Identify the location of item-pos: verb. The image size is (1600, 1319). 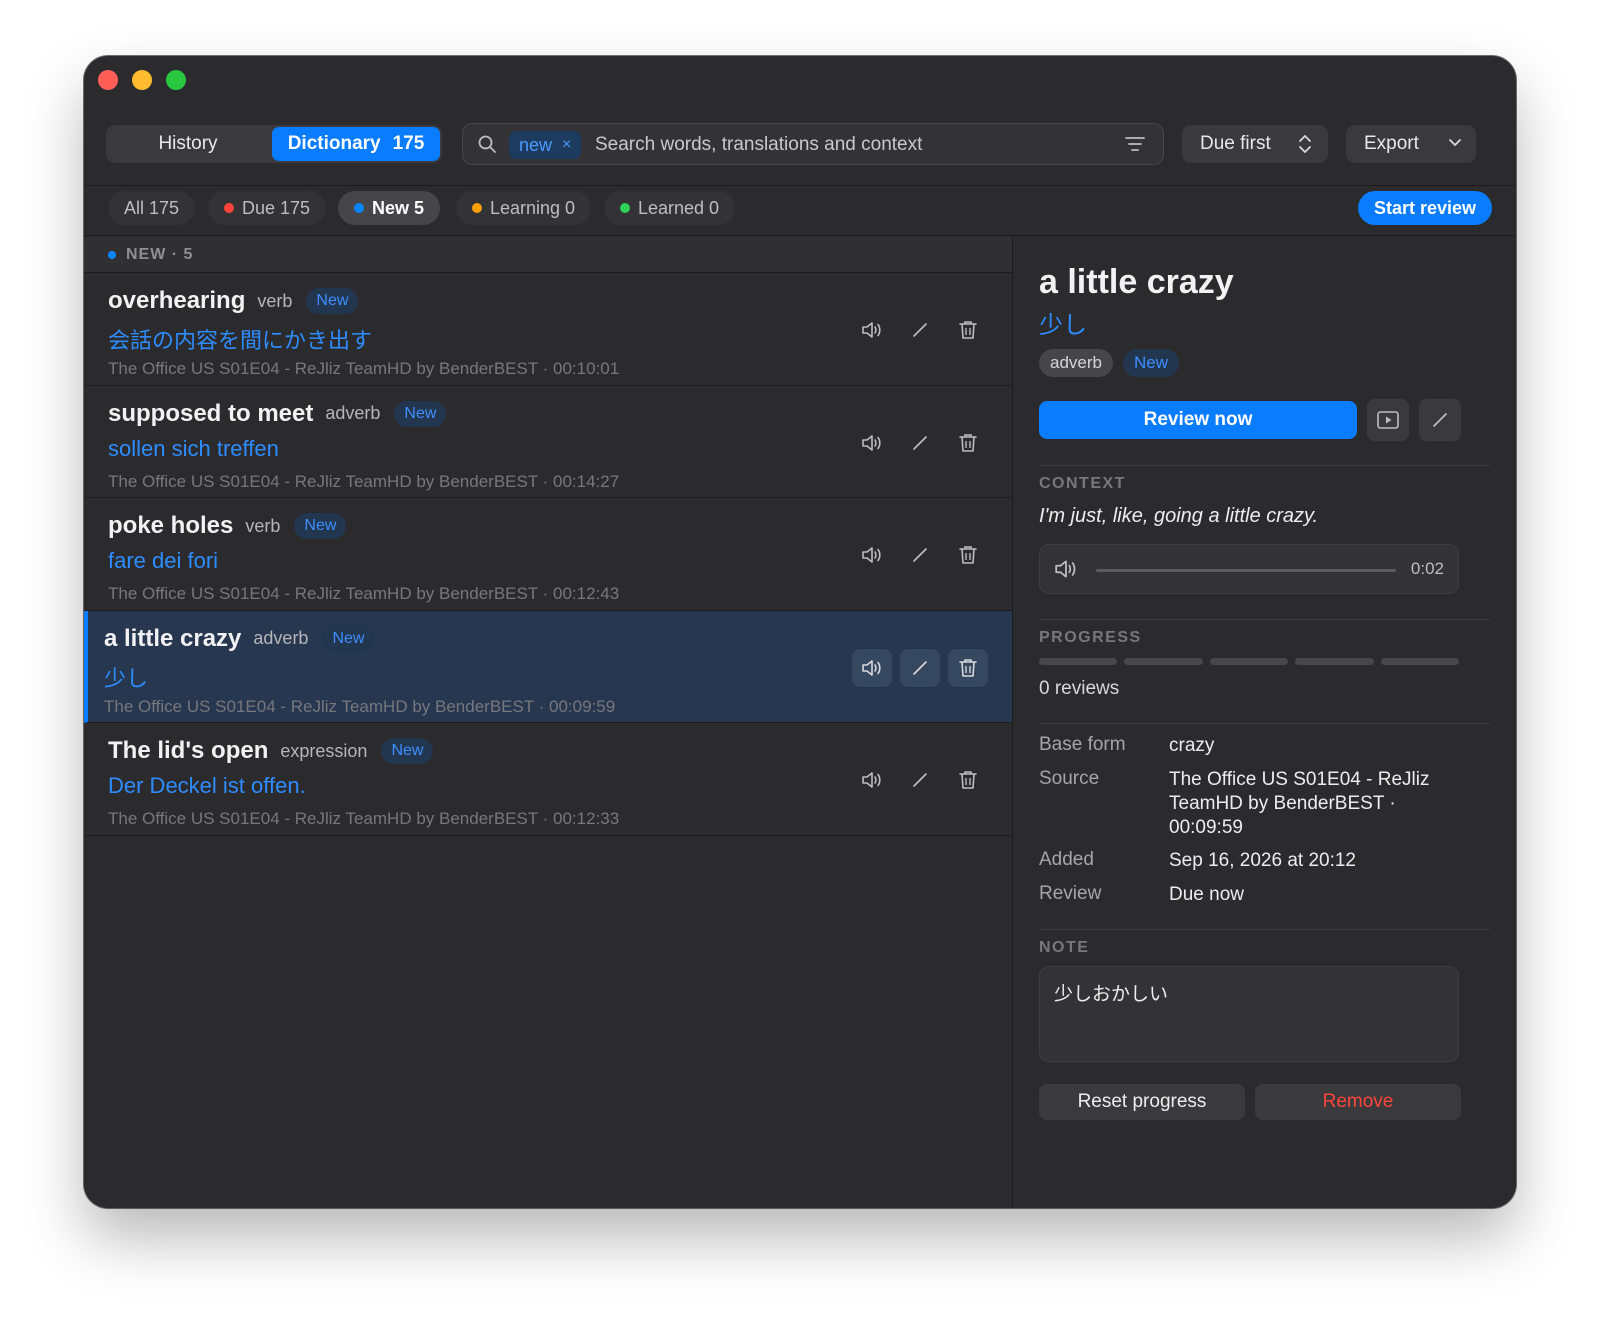
(275, 300).